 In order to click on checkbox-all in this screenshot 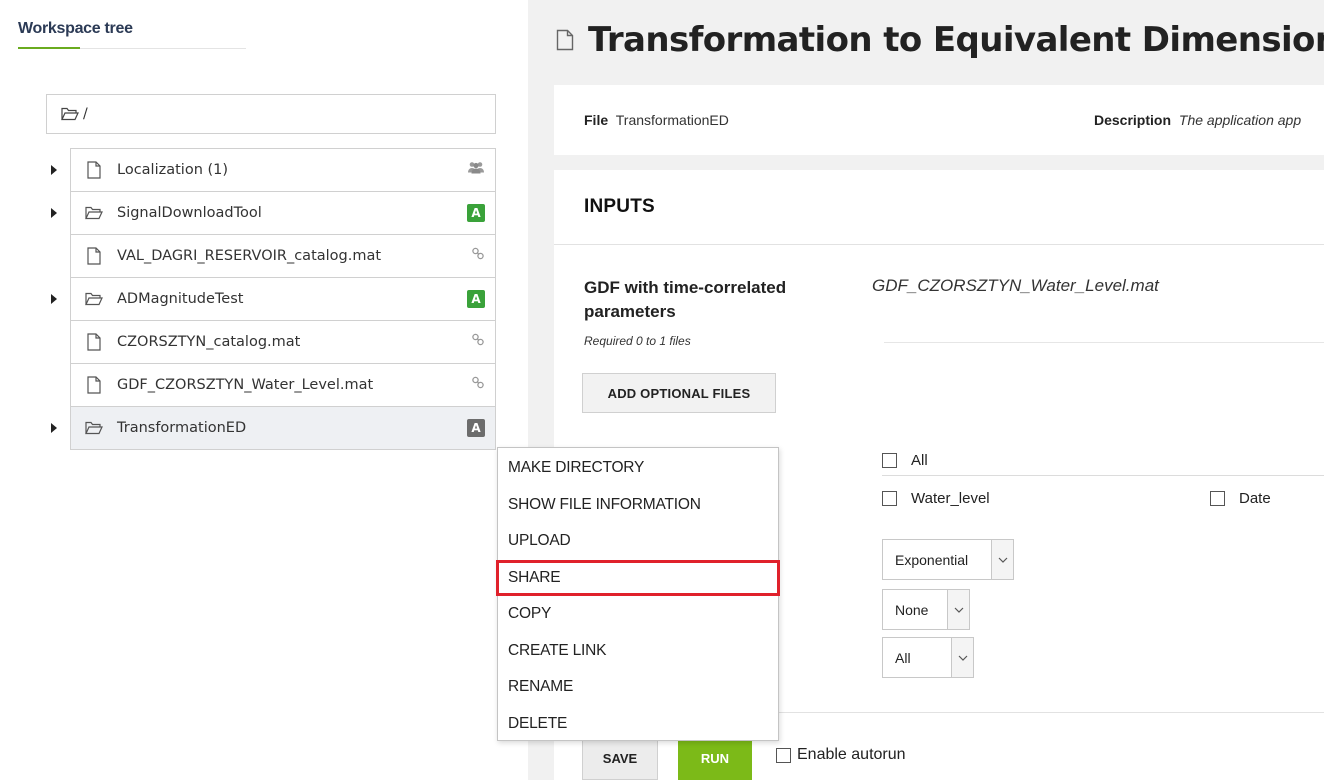, I will do `click(889, 460)`.